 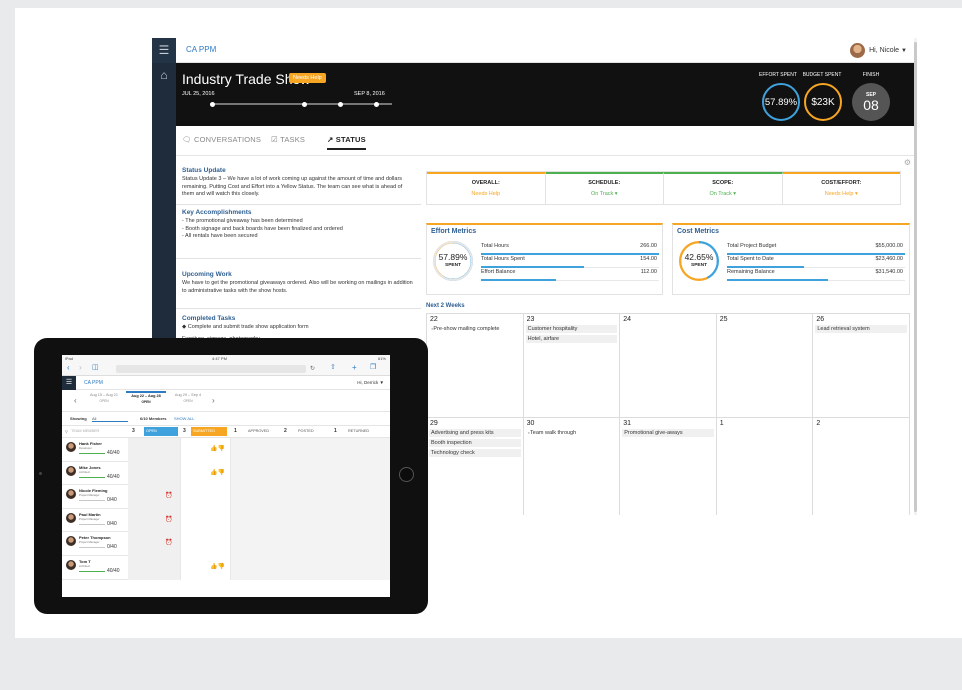 I want to click on calendar-day: 1, so click(x=765, y=466).